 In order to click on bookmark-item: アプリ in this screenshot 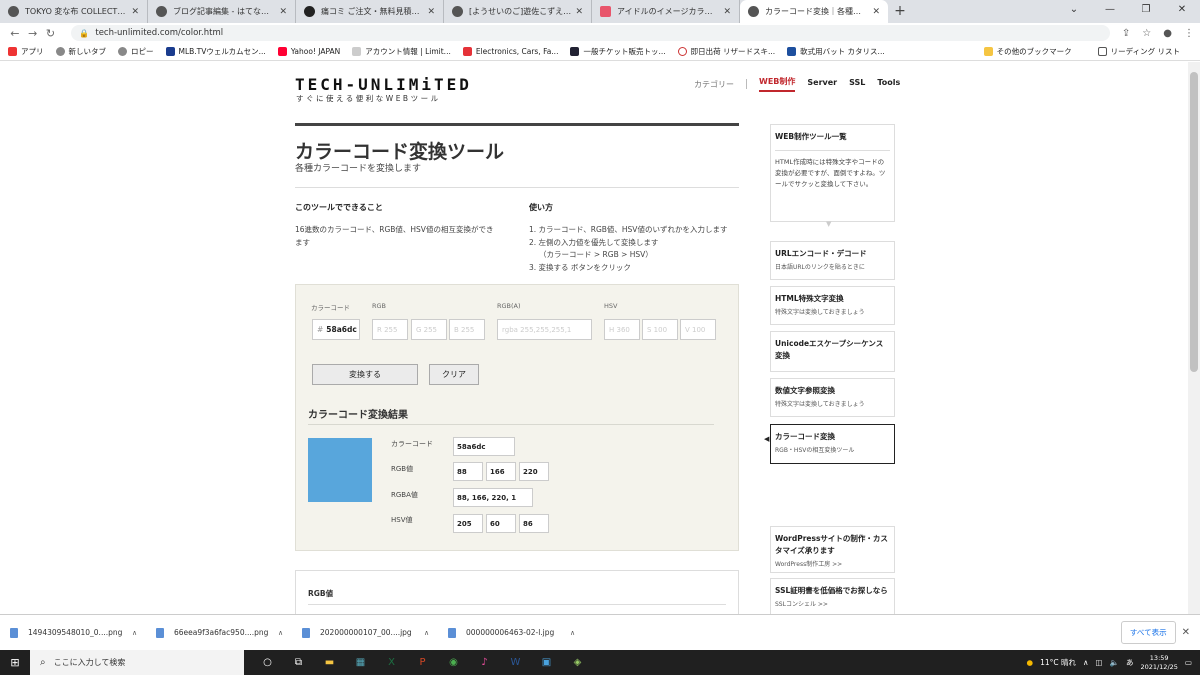, I will do `click(26, 51)`.